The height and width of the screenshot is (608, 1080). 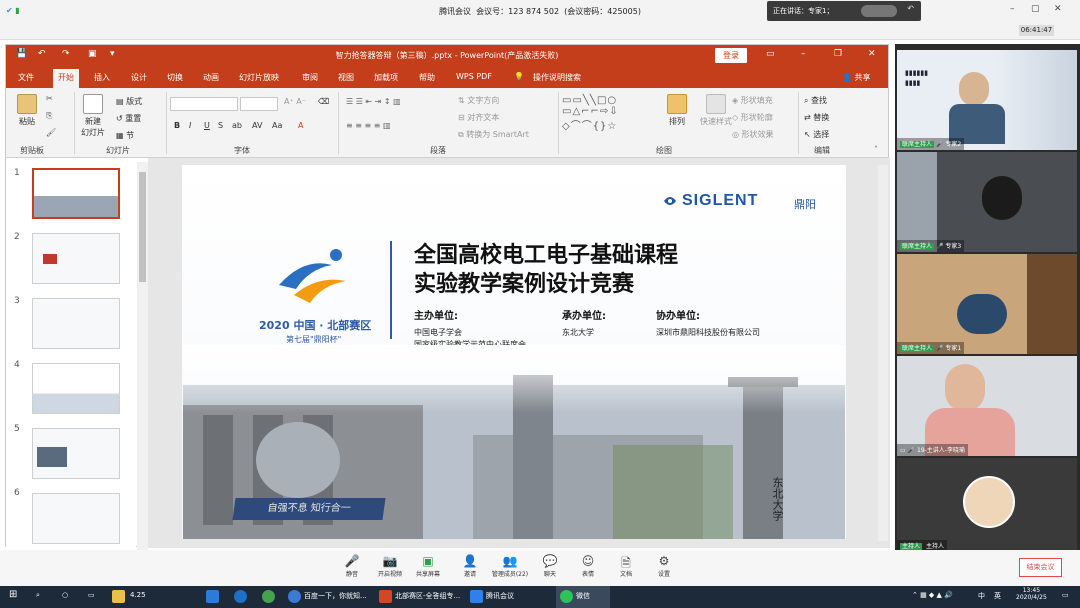 What do you see at coordinates (1040, 567) in the screenshot?
I see `end-meeting-button: 结束会议` at bounding box center [1040, 567].